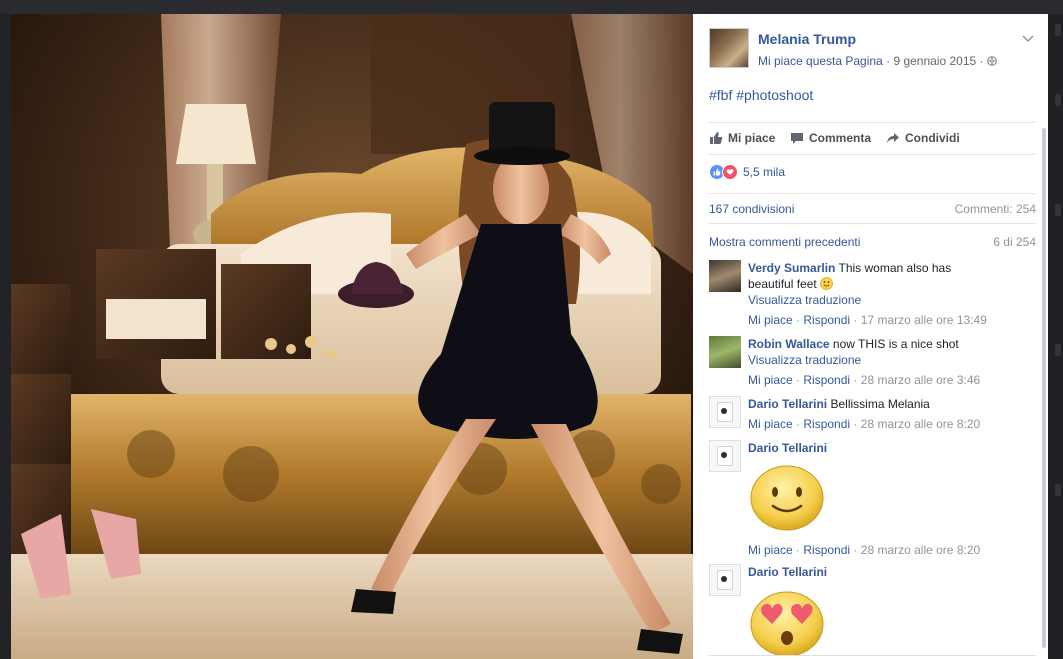 The width and height of the screenshot is (1063, 659). Describe the element at coordinates (840, 138) in the screenshot. I see `comment-label: Commenta` at that location.